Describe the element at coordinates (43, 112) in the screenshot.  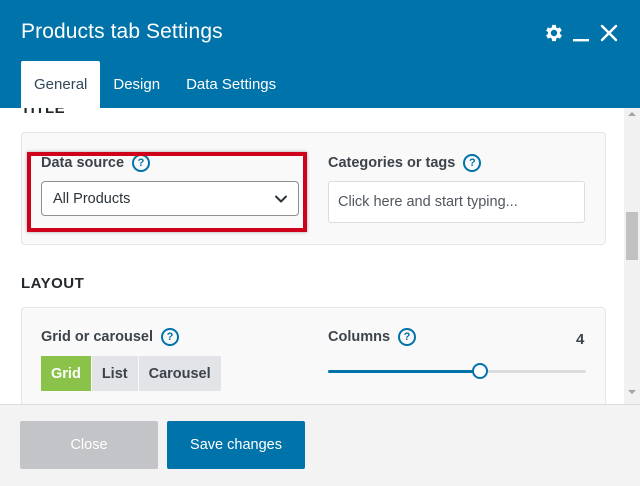
I see `section-heading-title: TITLE` at that location.